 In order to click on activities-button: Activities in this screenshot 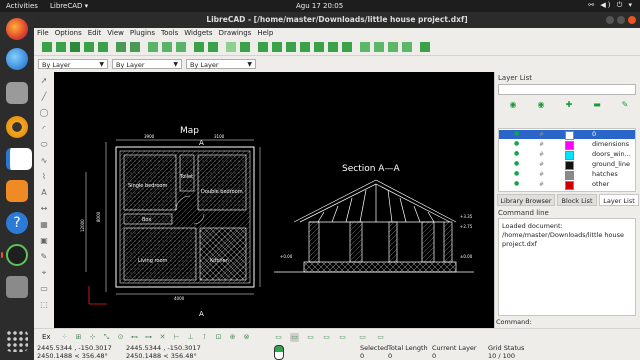, I will do `click(22, 6)`.